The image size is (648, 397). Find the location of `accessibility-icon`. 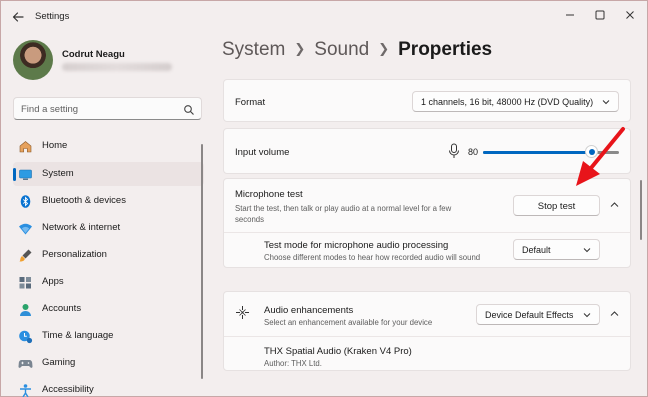

accessibility-icon is located at coordinates (25, 390).